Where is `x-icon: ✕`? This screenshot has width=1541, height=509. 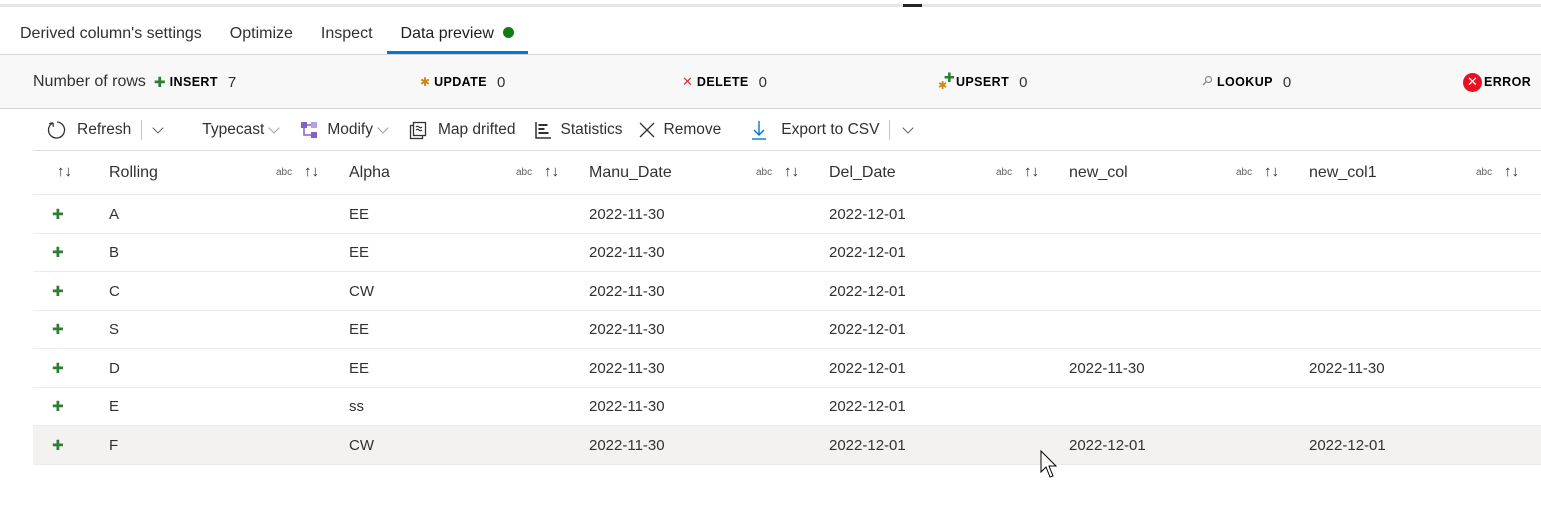
x-icon: ✕ is located at coordinates (687, 81).